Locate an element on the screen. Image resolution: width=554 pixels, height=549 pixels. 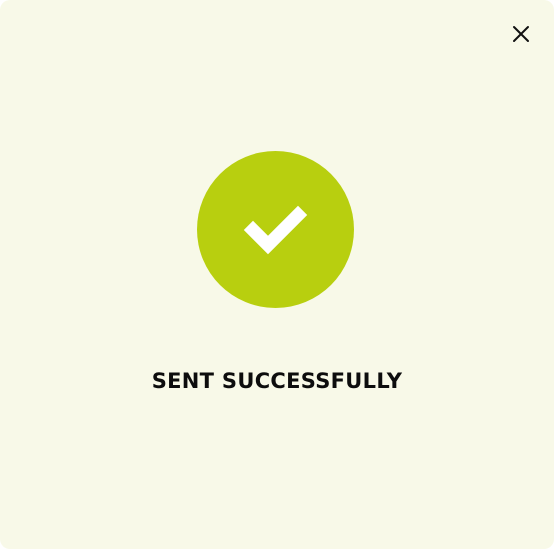
close-button is located at coordinates (521, 34).